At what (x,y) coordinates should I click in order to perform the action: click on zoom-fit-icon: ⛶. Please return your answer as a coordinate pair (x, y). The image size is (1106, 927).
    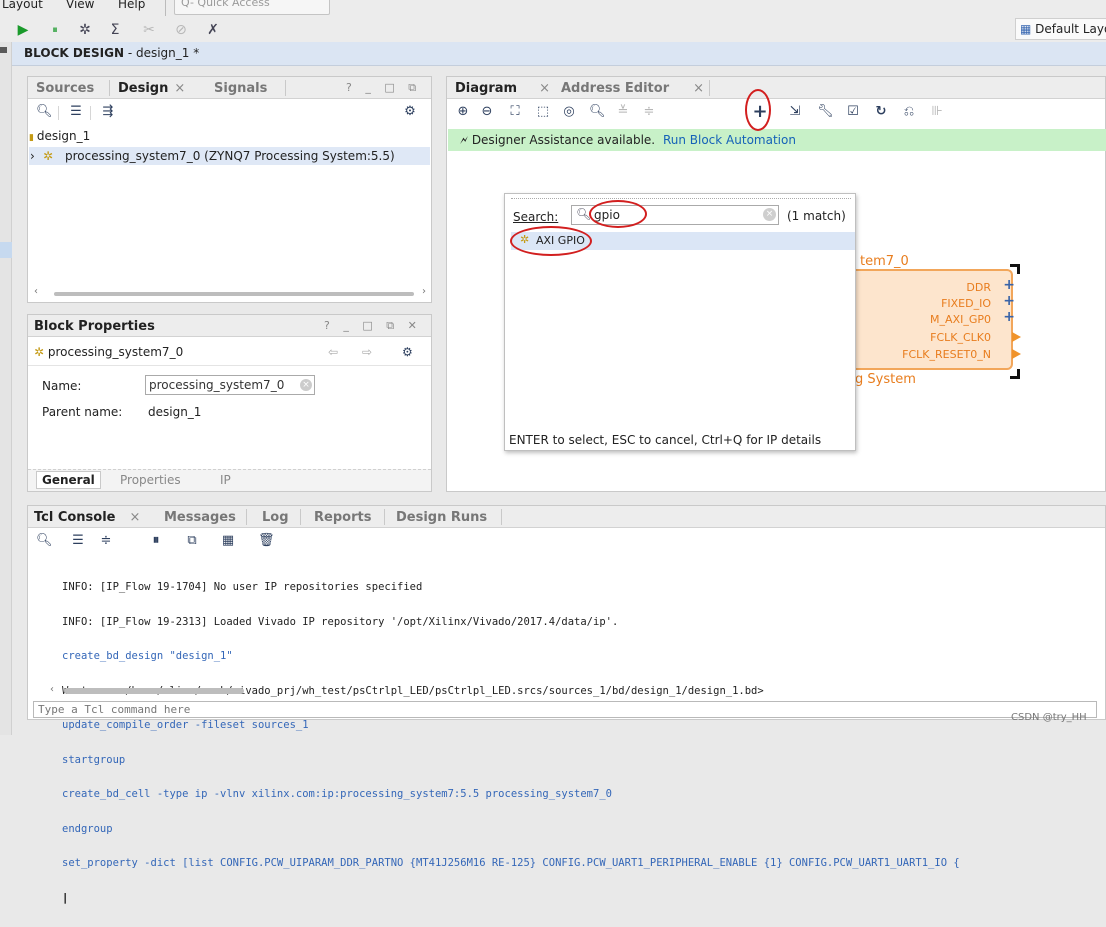
    Looking at the image, I should click on (515, 112).